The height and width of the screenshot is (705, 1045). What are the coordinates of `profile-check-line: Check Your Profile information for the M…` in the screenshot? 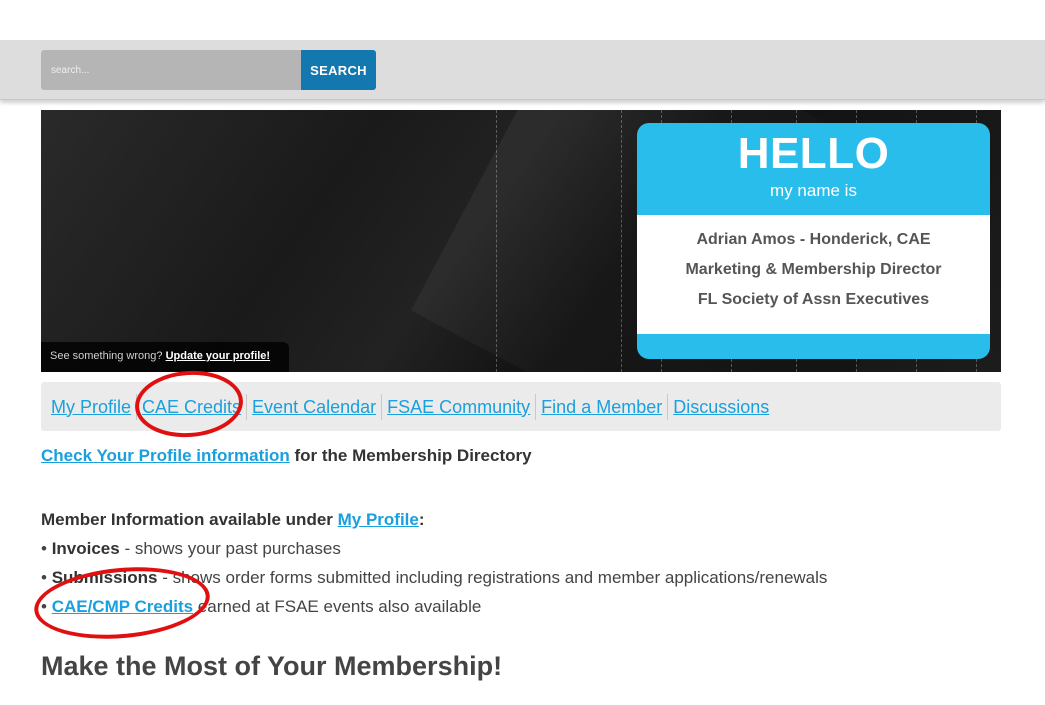 It's located at (521, 455).